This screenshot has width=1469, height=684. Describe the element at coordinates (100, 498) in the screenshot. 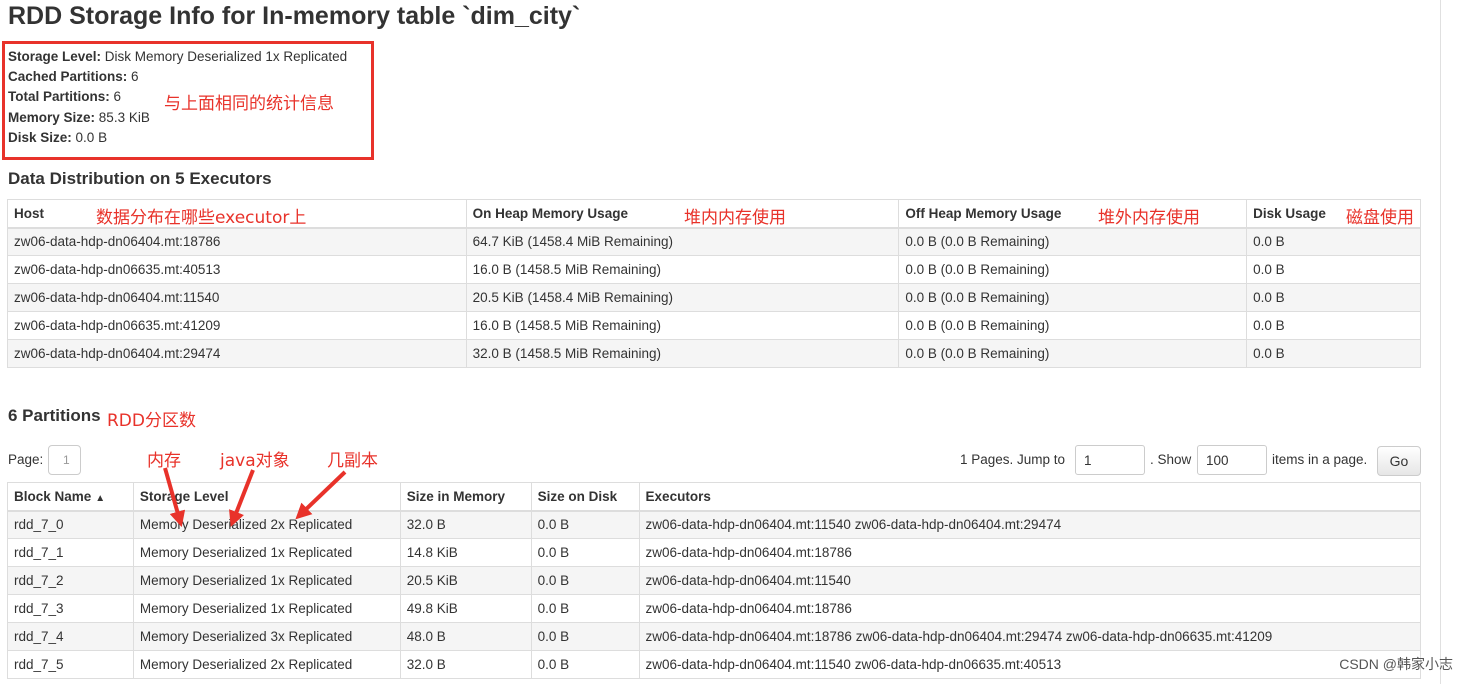

I see `sort-ascending-icon: ▲` at that location.